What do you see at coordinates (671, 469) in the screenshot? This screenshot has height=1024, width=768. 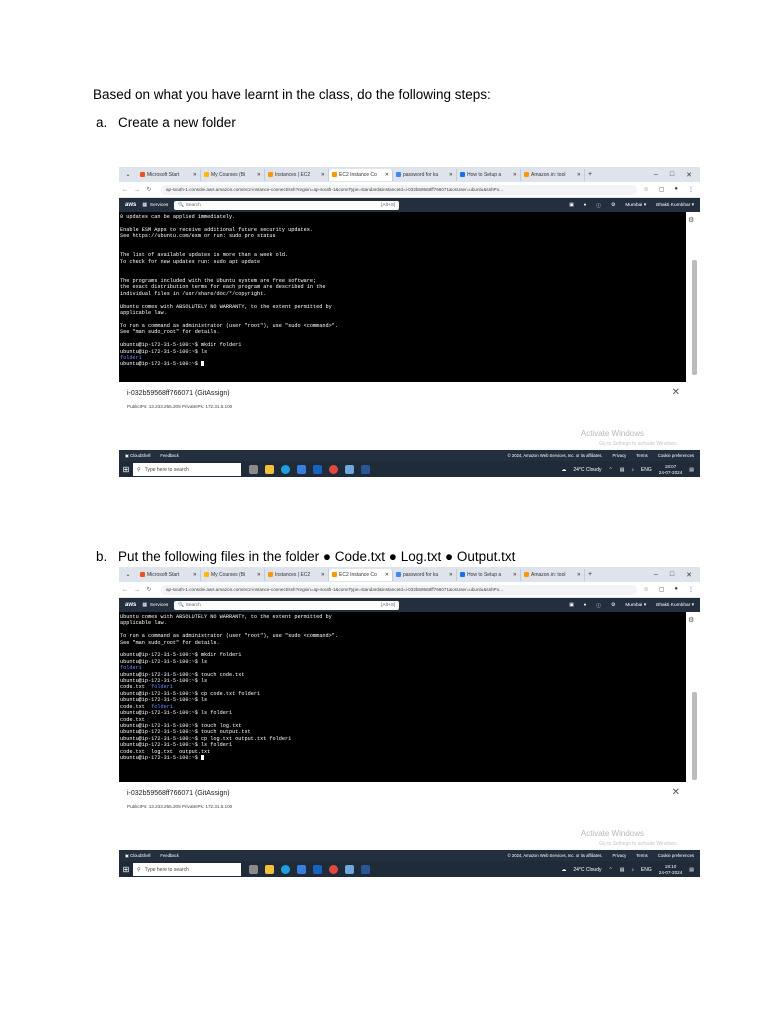 I see `taskbar-clock: 18:07 24-07-2024` at bounding box center [671, 469].